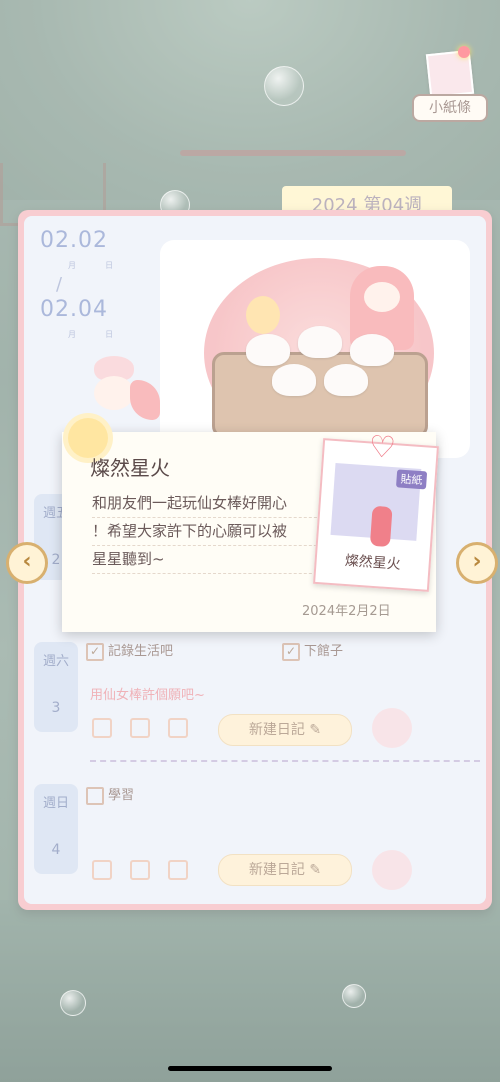  I want to click on popup-title: 燦然星火, so click(130, 468).